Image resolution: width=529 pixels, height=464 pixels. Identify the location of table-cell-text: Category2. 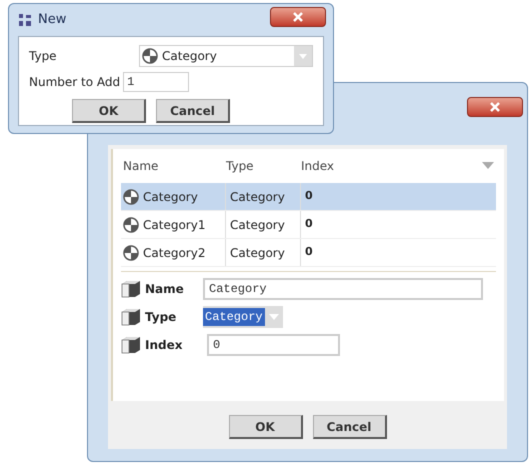
(174, 253).